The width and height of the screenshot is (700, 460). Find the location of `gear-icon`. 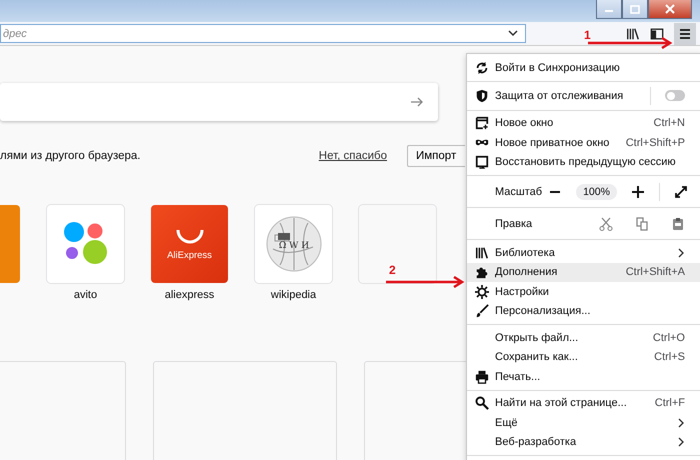

gear-icon is located at coordinates (482, 291).